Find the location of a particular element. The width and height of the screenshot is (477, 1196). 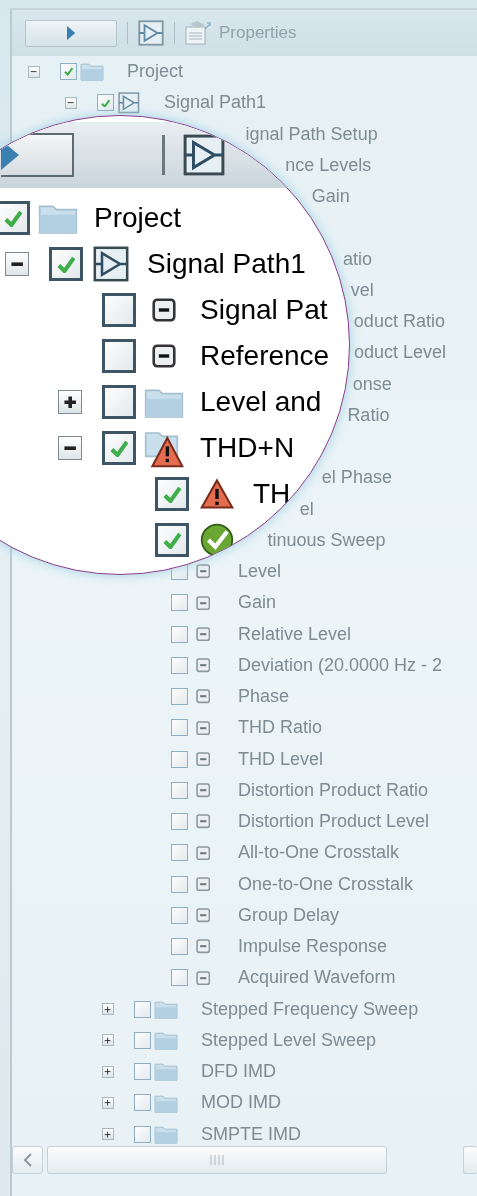

tree-item-label: Phase is located at coordinates (264, 697).